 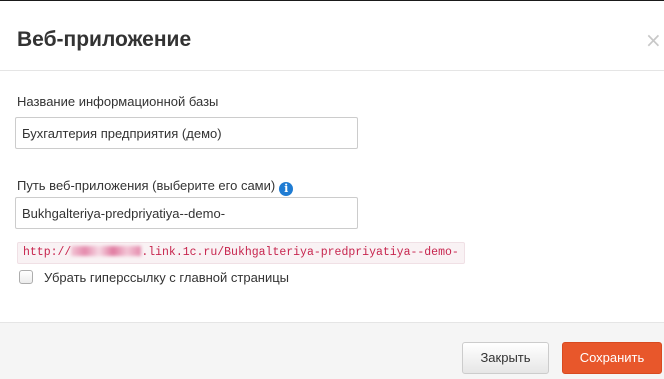 What do you see at coordinates (183, 252) in the screenshot?
I see `url-middle: .link.1c.ru/` at bounding box center [183, 252].